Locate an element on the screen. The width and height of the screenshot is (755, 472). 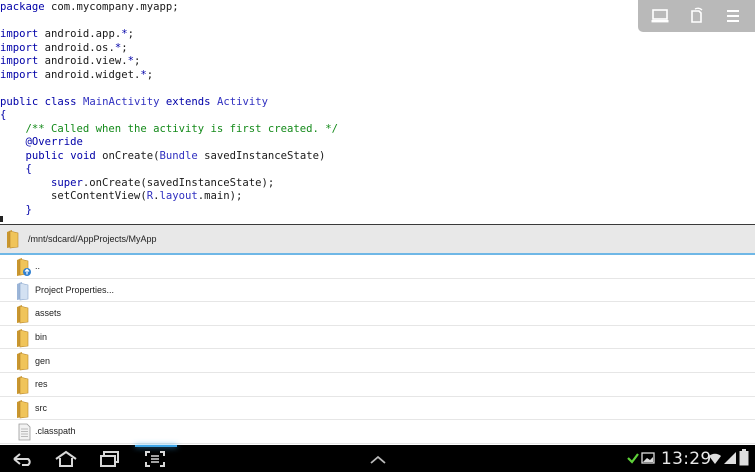
file-name: .classpath is located at coordinates (55, 431).